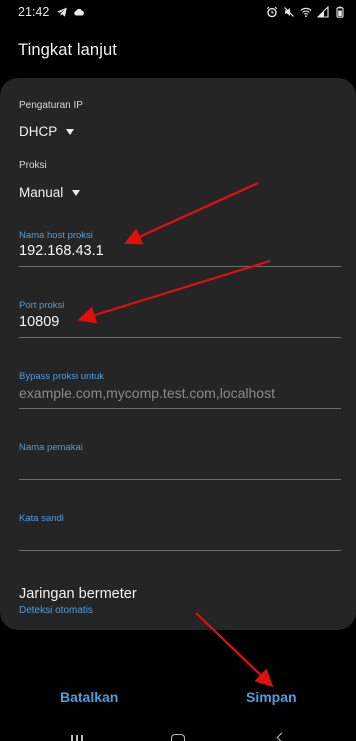  Describe the element at coordinates (89, 697) in the screenshot. I see `cancel-button: Batalkan` at that location.